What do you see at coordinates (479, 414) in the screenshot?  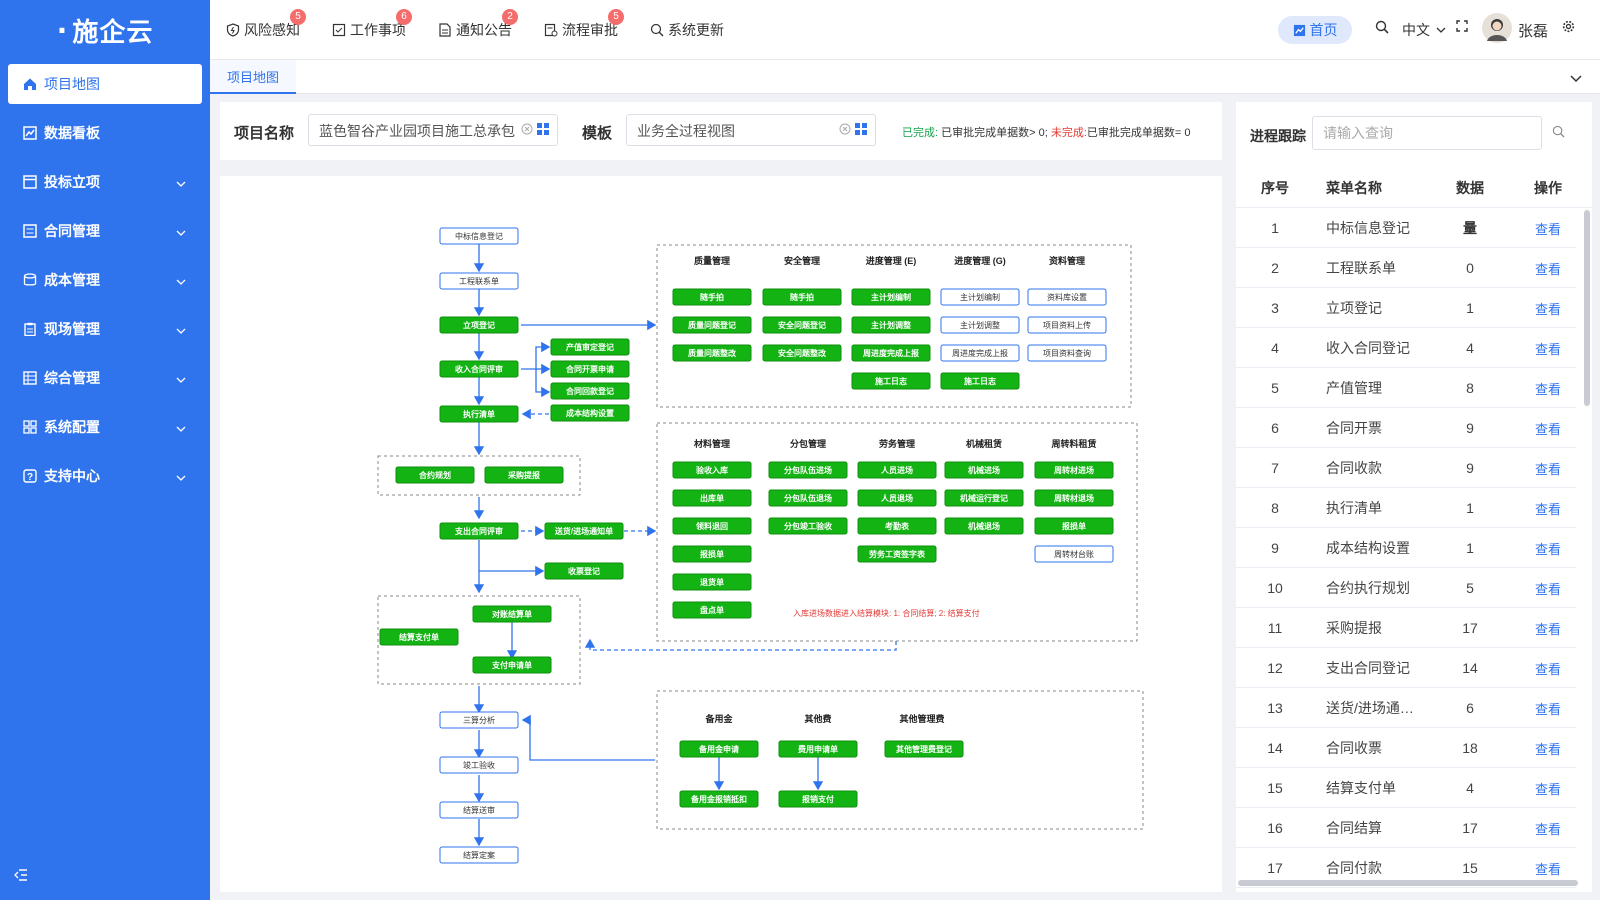 I see `node-execution-list: 执行清单` at bounding box center [479, 414].